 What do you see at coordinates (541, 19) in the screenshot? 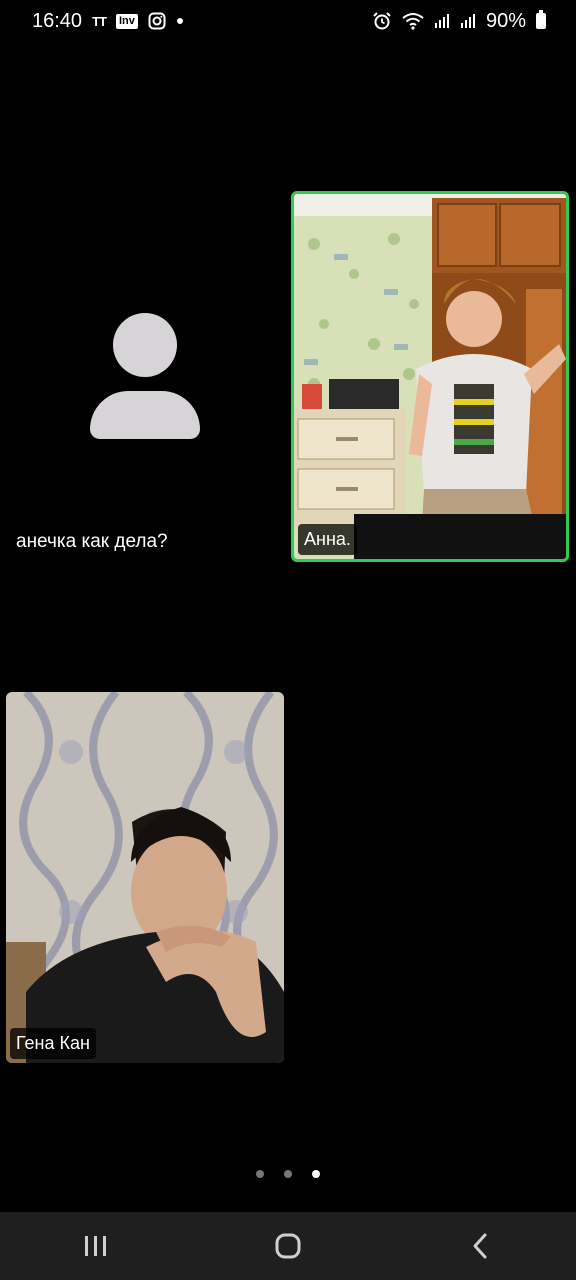
I see `battery-icon` at bounding box center [541, 19].